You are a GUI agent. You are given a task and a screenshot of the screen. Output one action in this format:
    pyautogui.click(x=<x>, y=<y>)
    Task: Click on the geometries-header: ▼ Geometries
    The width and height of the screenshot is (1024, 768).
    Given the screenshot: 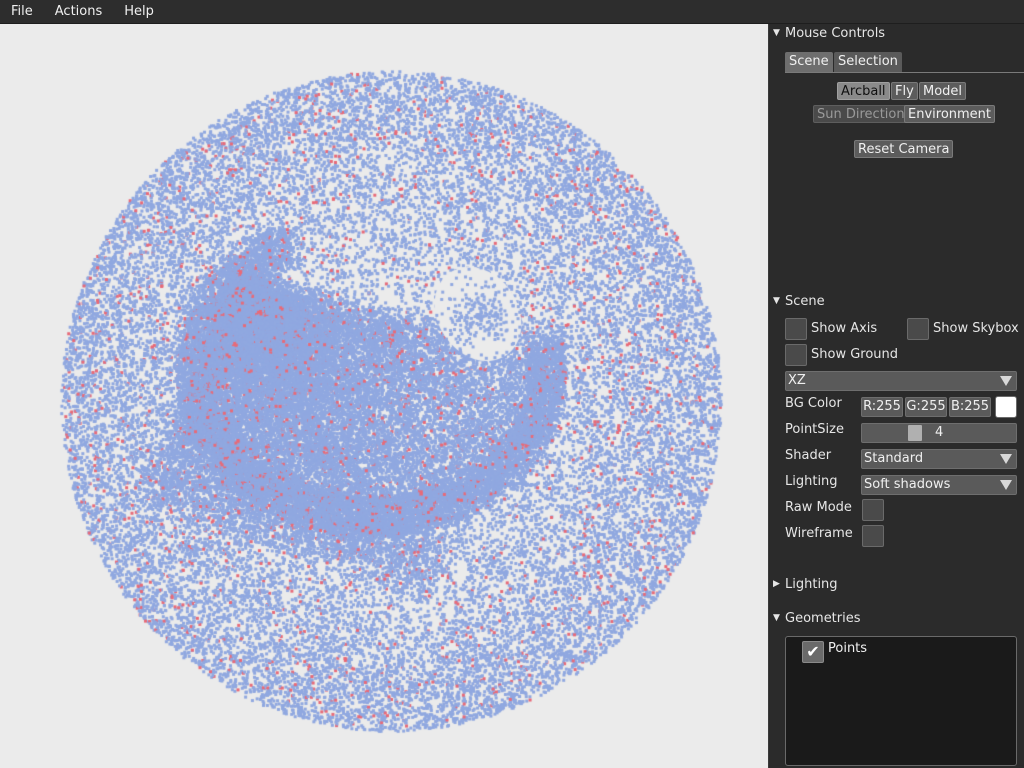 What is the action you would take?
    pyautogui.click(x=817, y=618)
    